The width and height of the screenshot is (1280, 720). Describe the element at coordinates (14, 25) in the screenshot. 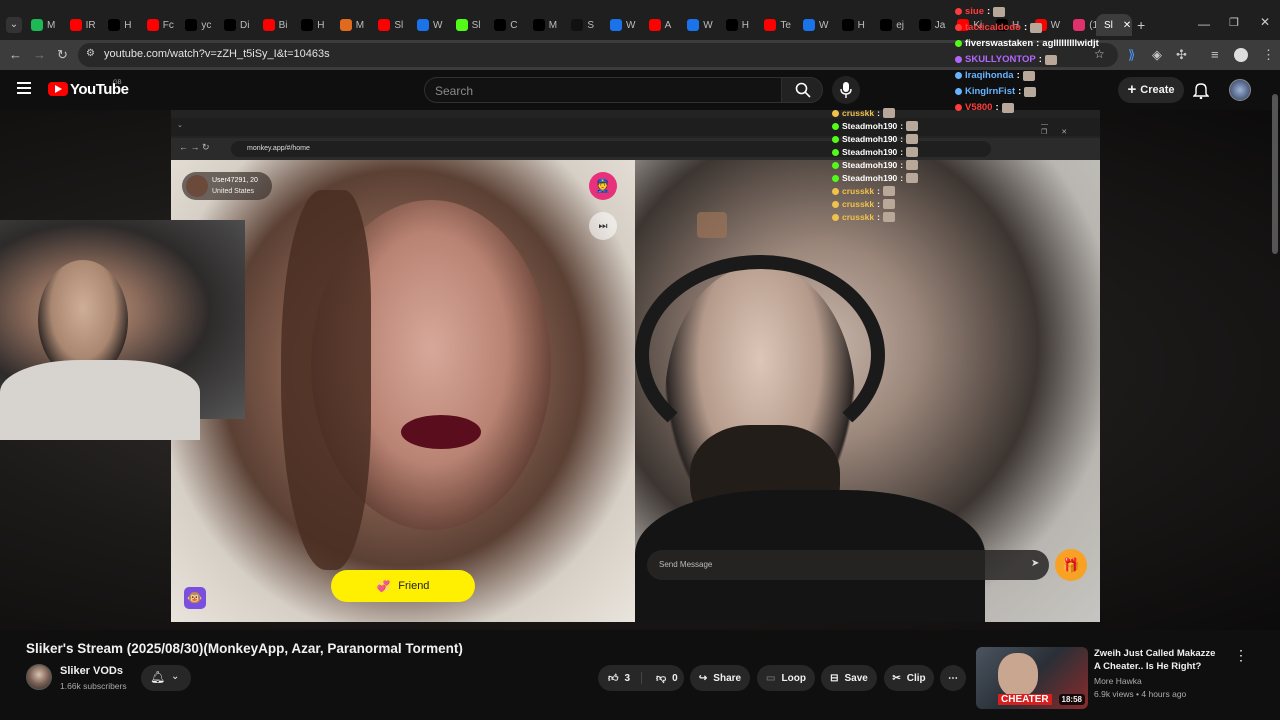

I see `tab-search-button: ⌄` at that location.